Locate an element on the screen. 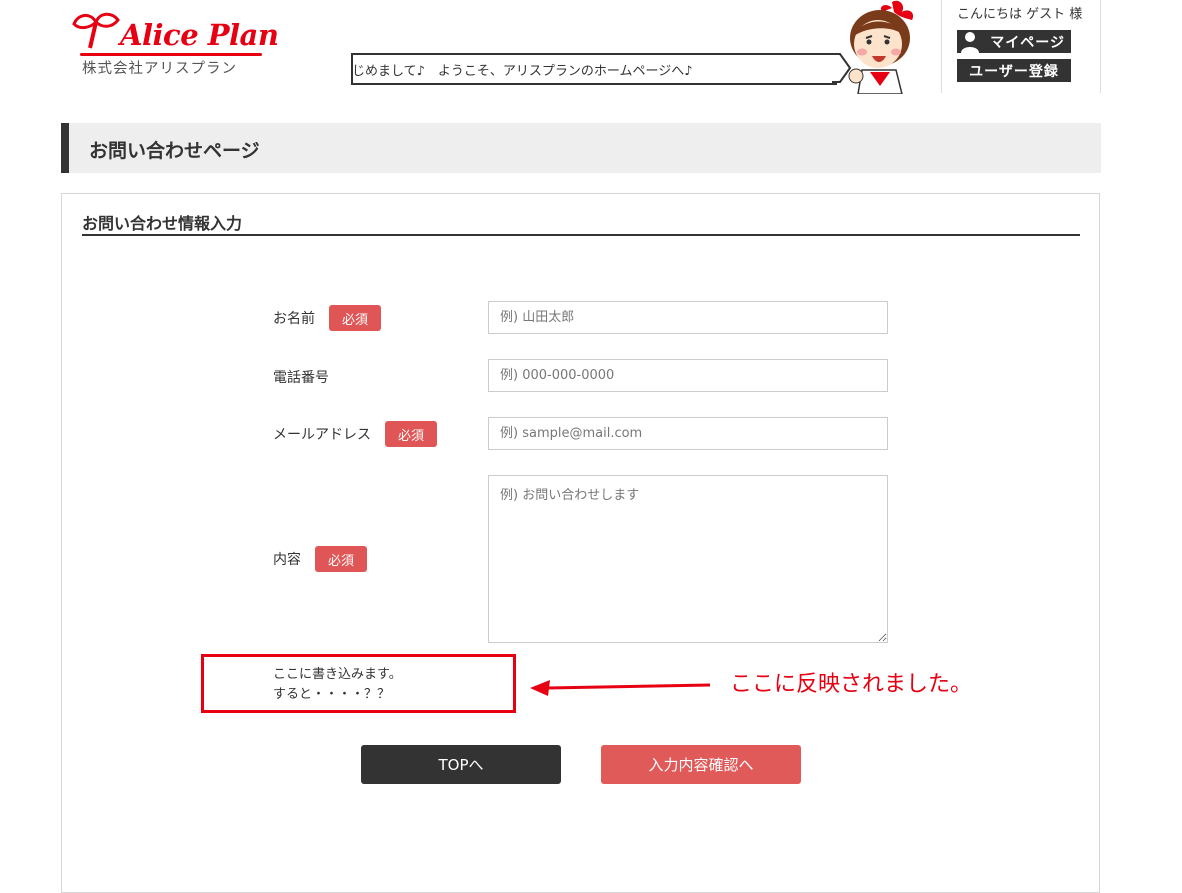 The image size is (1182, 893). person-icon is located at coordinates (970, 42).